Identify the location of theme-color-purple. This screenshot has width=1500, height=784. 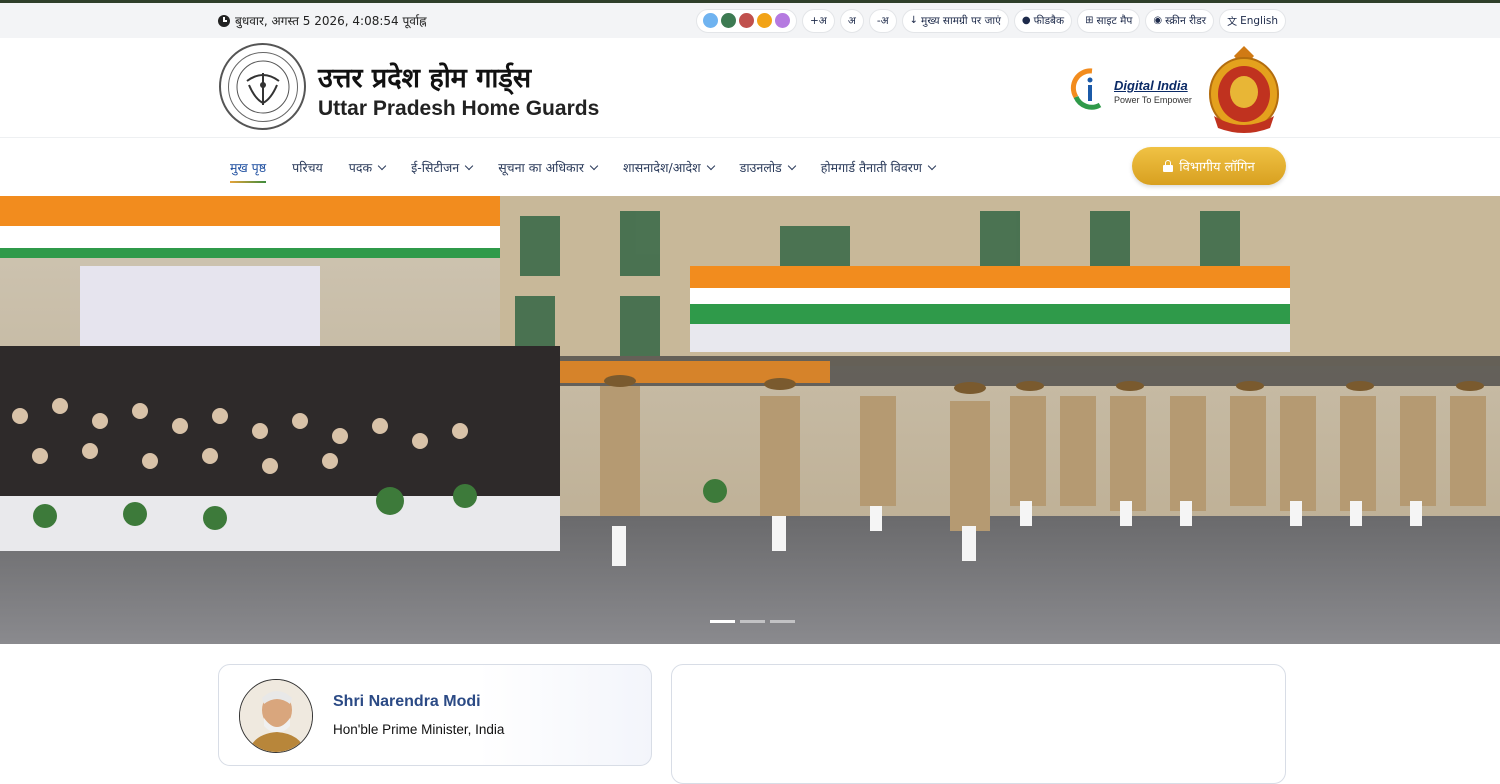
(782, 20).